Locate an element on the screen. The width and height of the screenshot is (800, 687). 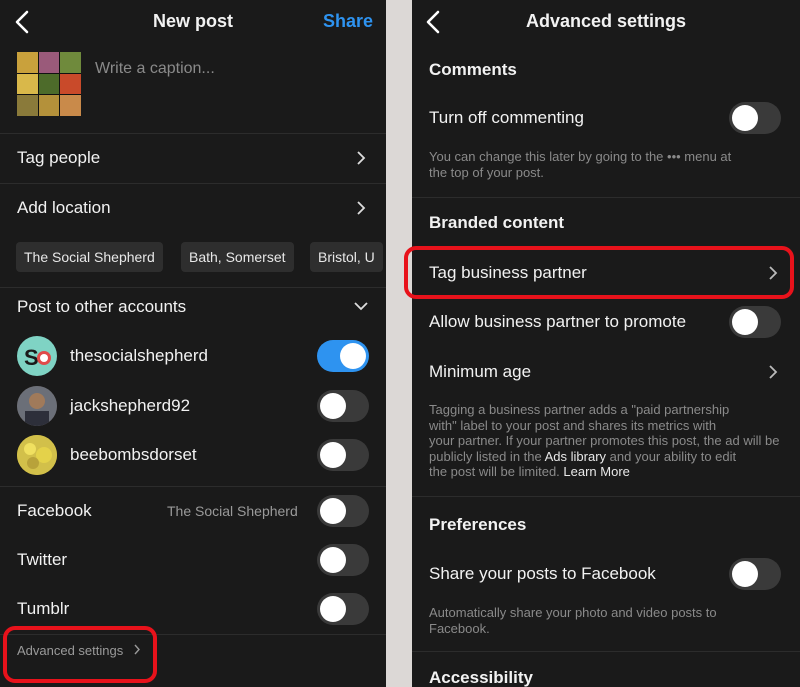
preferences-heading: Preferences is located at coordinates (478, 524).